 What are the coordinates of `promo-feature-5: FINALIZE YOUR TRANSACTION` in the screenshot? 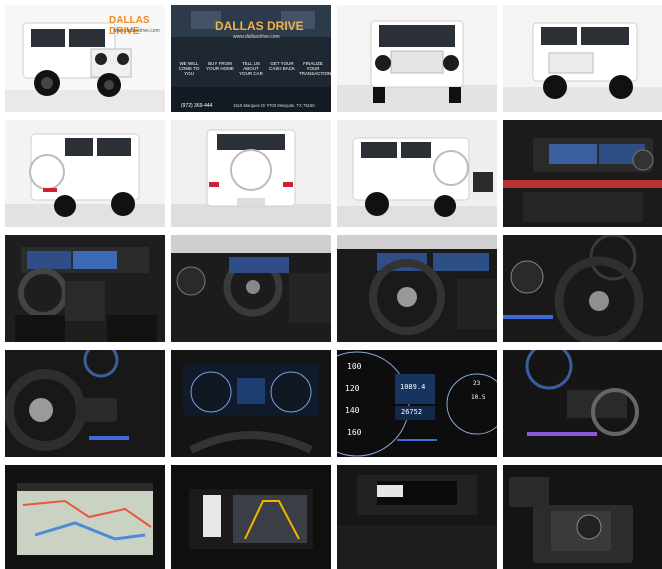 It's located at (315, 68).